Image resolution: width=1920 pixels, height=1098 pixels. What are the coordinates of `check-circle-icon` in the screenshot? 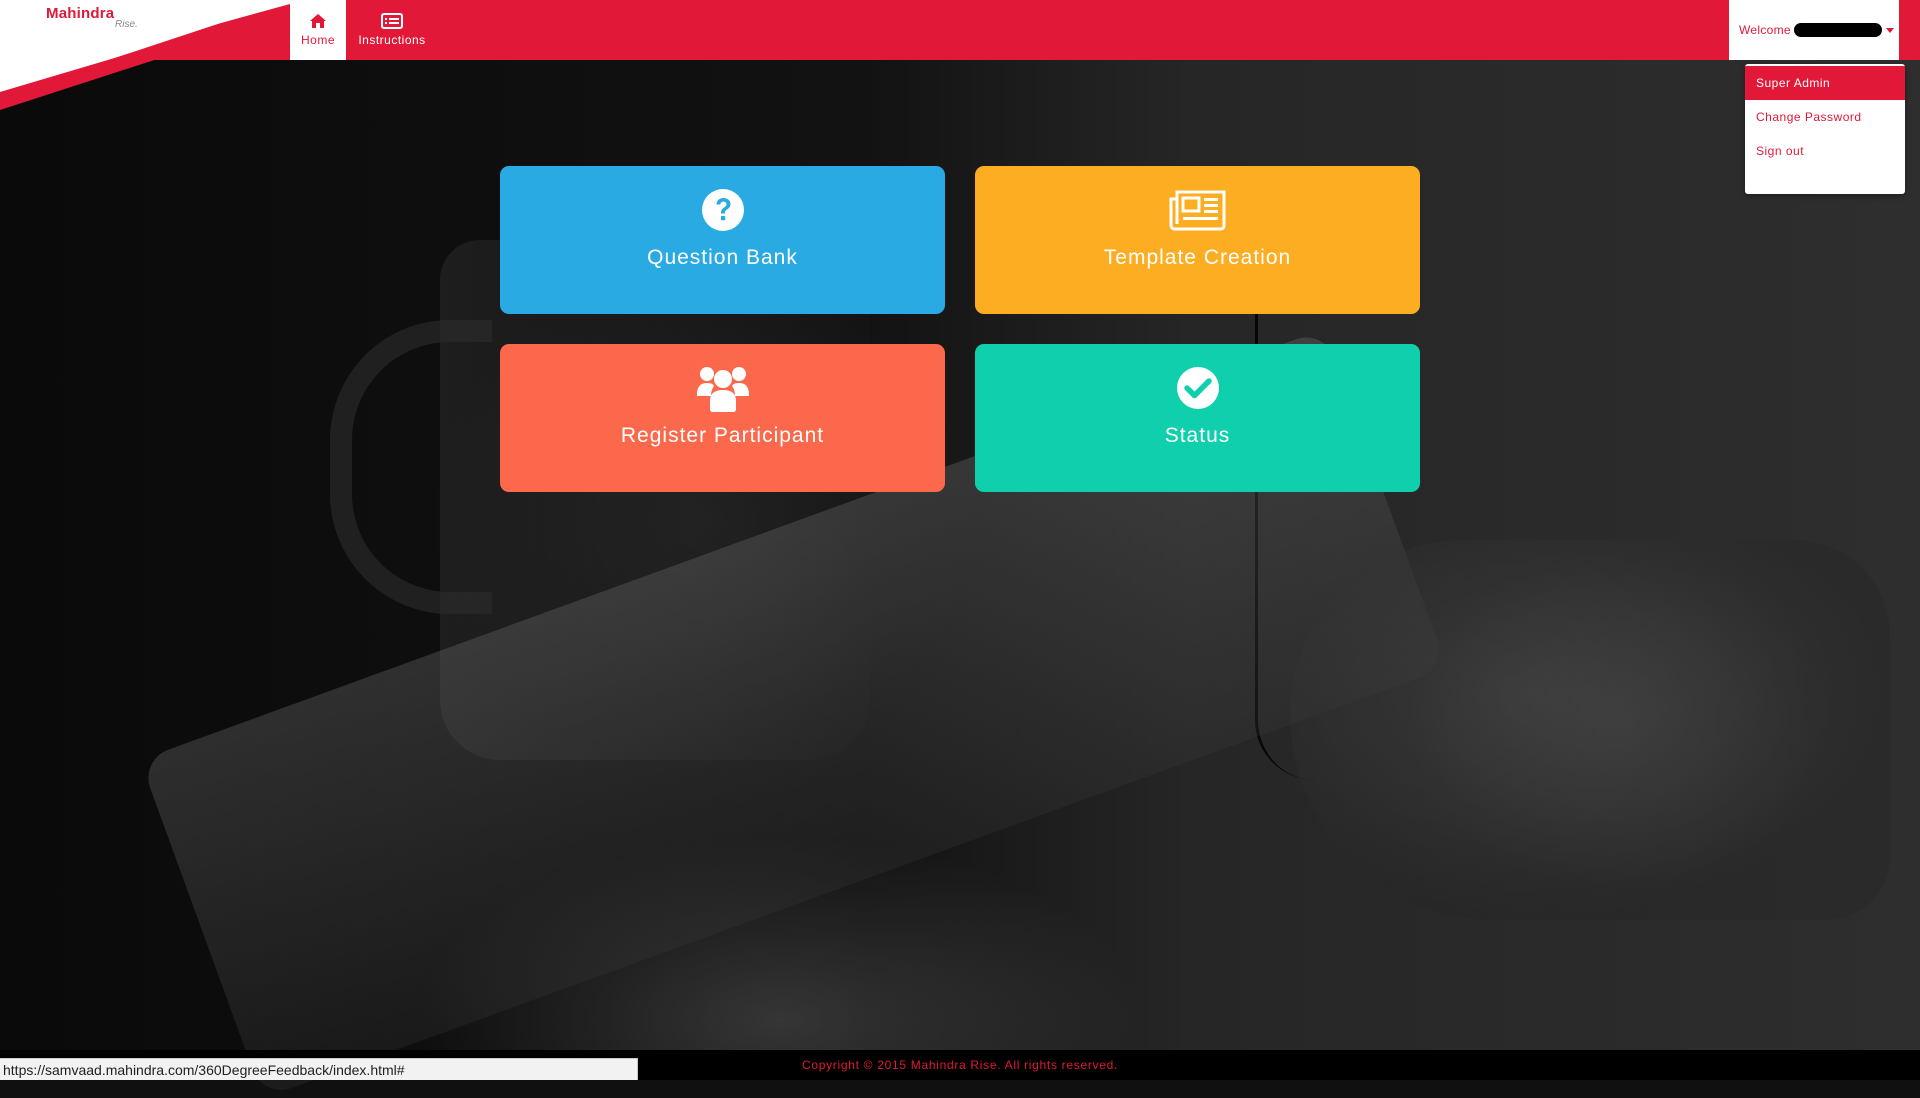 It's located at (1198, 388).